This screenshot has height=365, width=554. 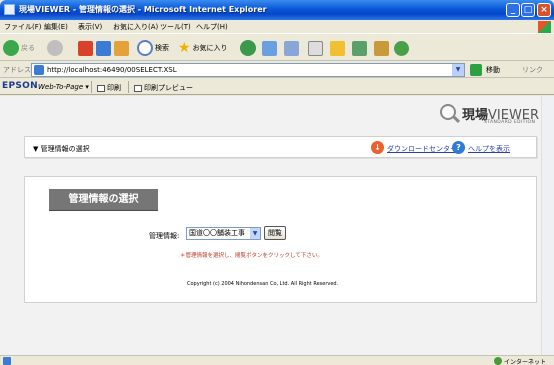 I want to click on ie-page-icon, so click(x=9, y=9).